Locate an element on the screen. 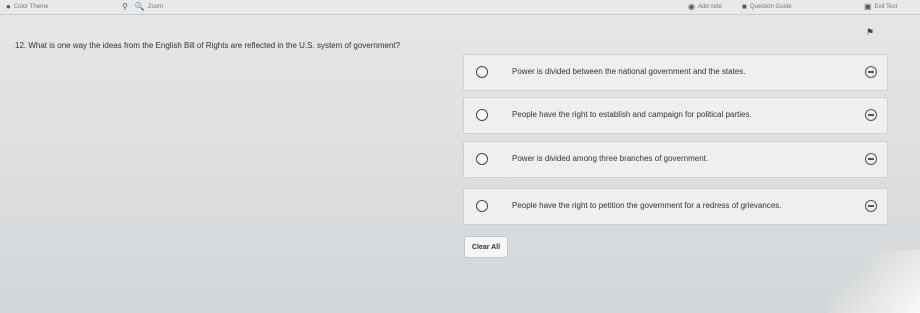 This screenshot has height=313, width=920. flag-icon: ⚑ is located at coordinates (870, 32).